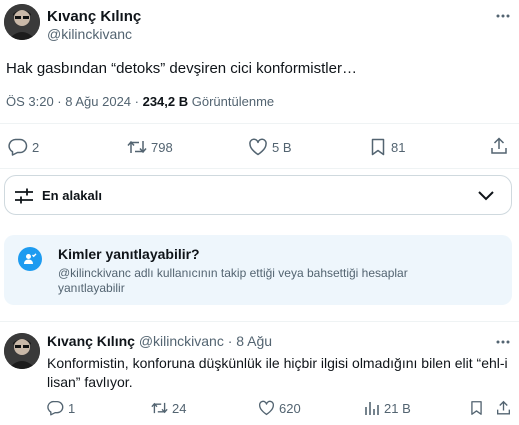 The width and height of the screenshot is (519, 425). I want to click on repost-count: 798, so click(162, 147).